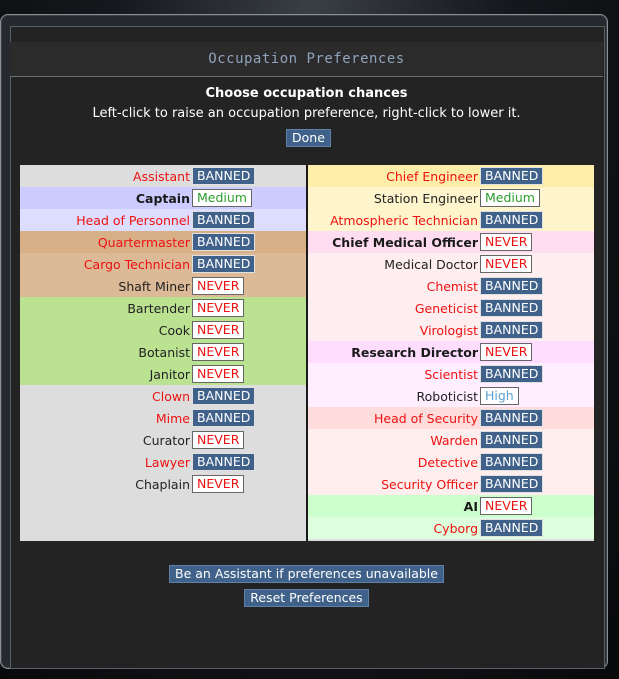  I want to click on occupation-row: Chief Engineer BANNED, so click(451, 176).